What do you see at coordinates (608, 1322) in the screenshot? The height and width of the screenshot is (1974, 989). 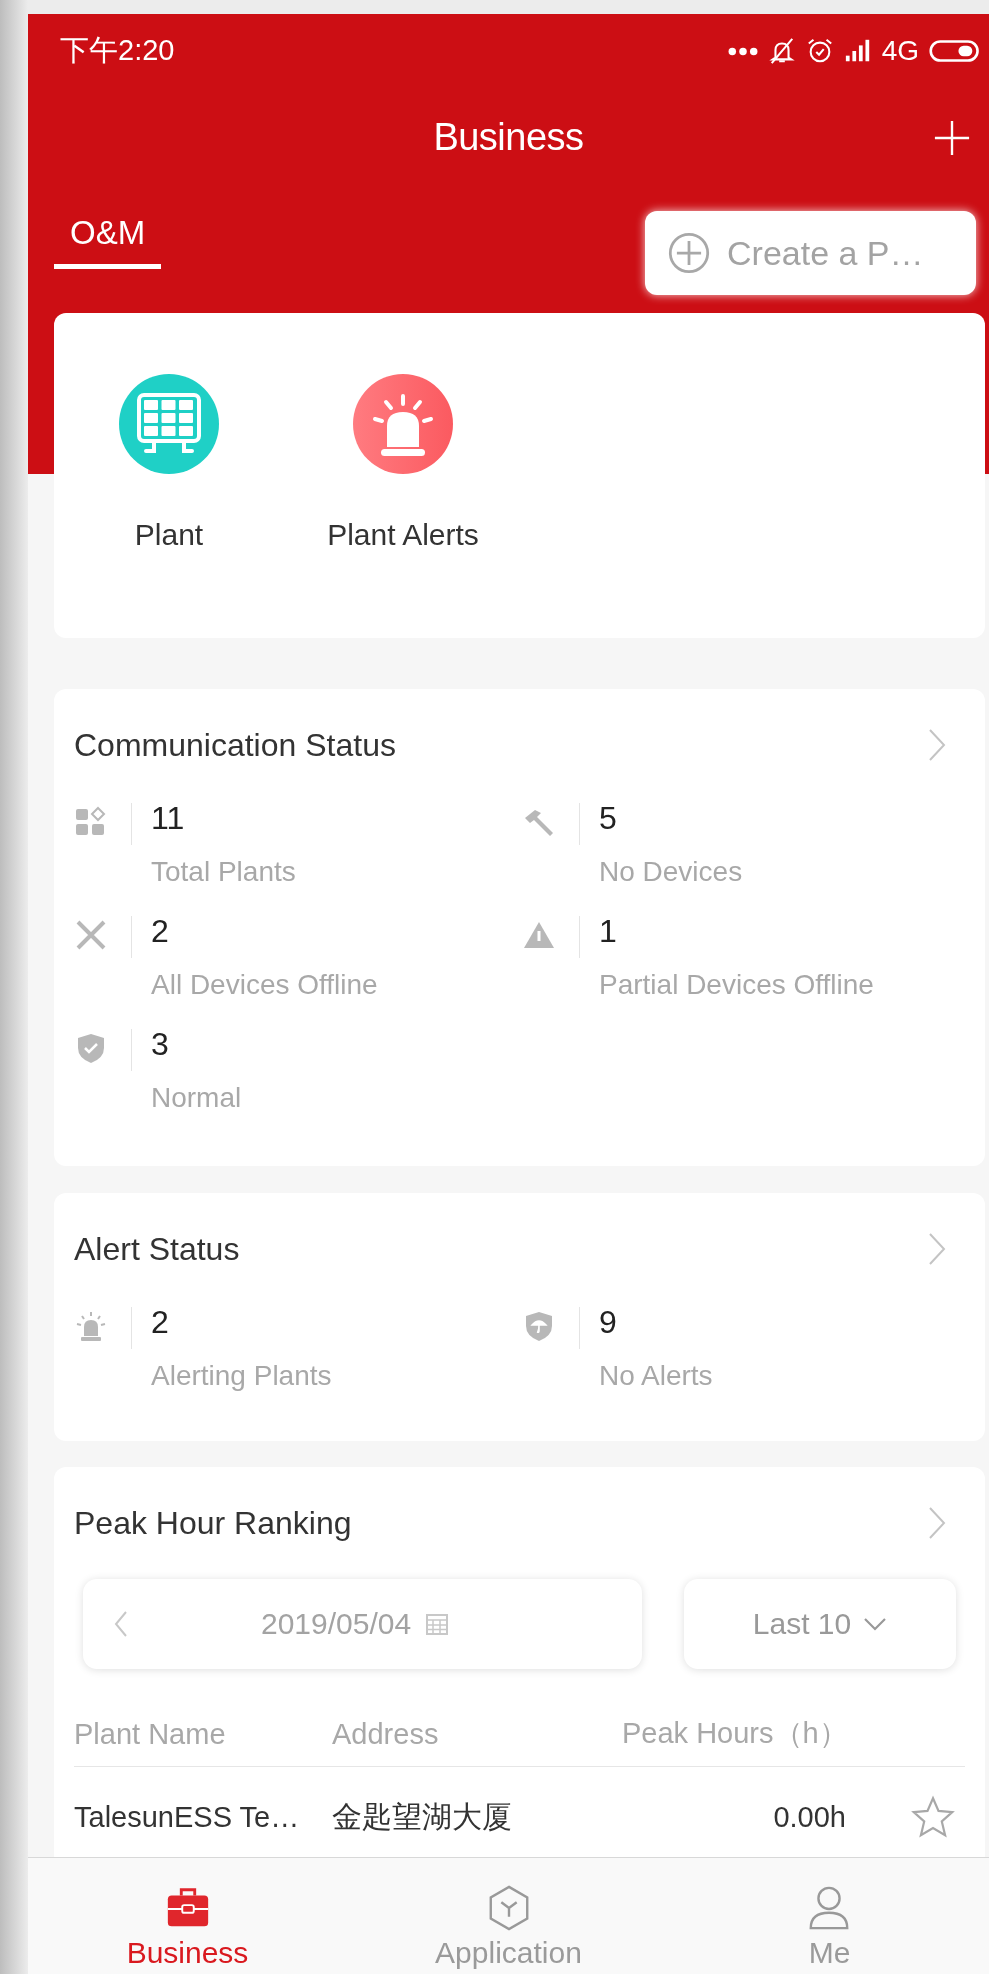 I see `stat-value: 9` at bounding box center [608, 1322].